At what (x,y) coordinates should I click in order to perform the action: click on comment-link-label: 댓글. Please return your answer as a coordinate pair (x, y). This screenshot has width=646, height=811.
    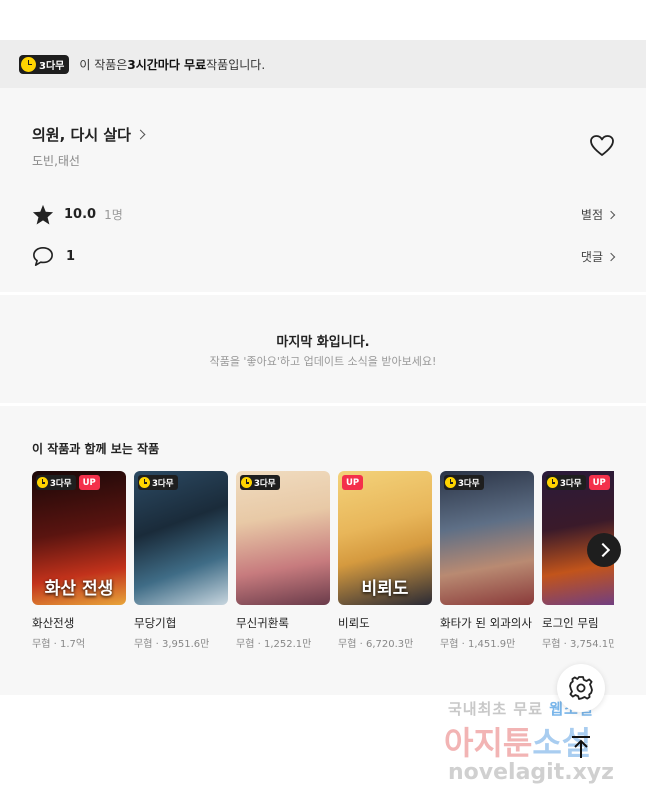
    Looking at the image, I should click on (591, 257).